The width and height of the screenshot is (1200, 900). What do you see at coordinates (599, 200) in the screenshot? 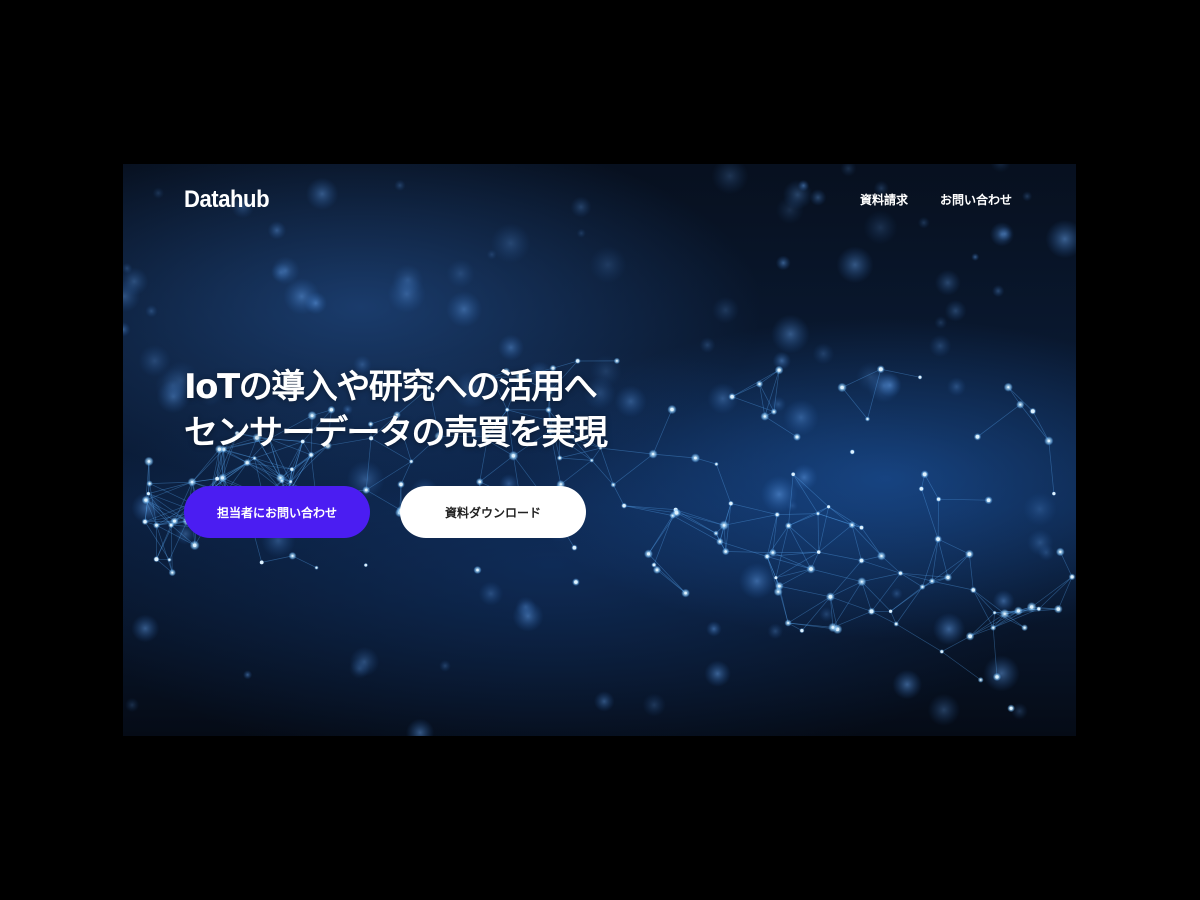
I see `top-header: Datahub 資料請求 お問い合わせ` at bounding box center [599, 200].